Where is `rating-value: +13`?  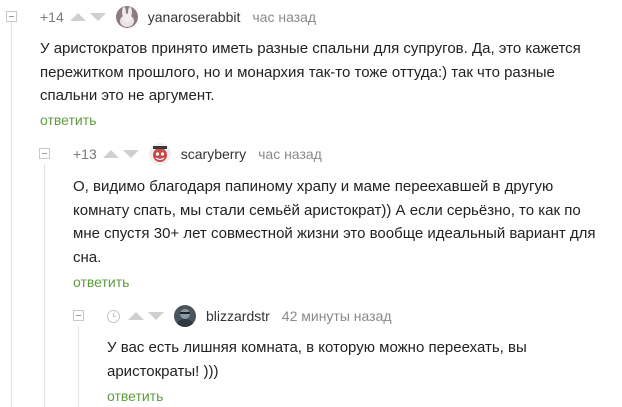 rating-value: +13 is located at coordinates (85, 154).